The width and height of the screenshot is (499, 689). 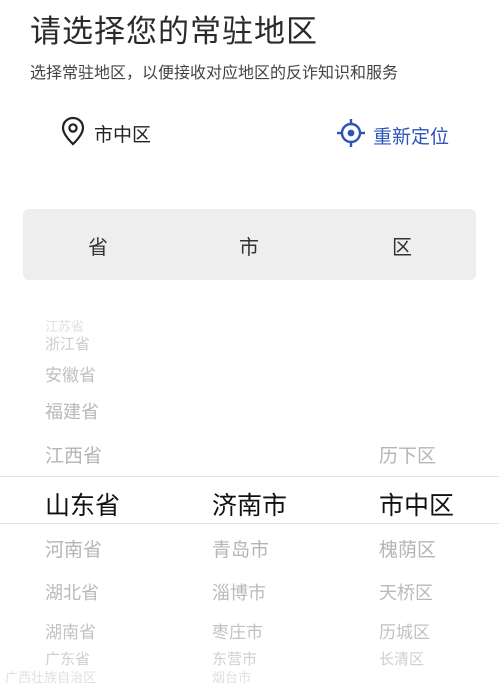 What do you see at coordinates (174, 32) in the screenshot?
I see `page-title: 请选择您的常驻地区` at bounding box center [174, 32].